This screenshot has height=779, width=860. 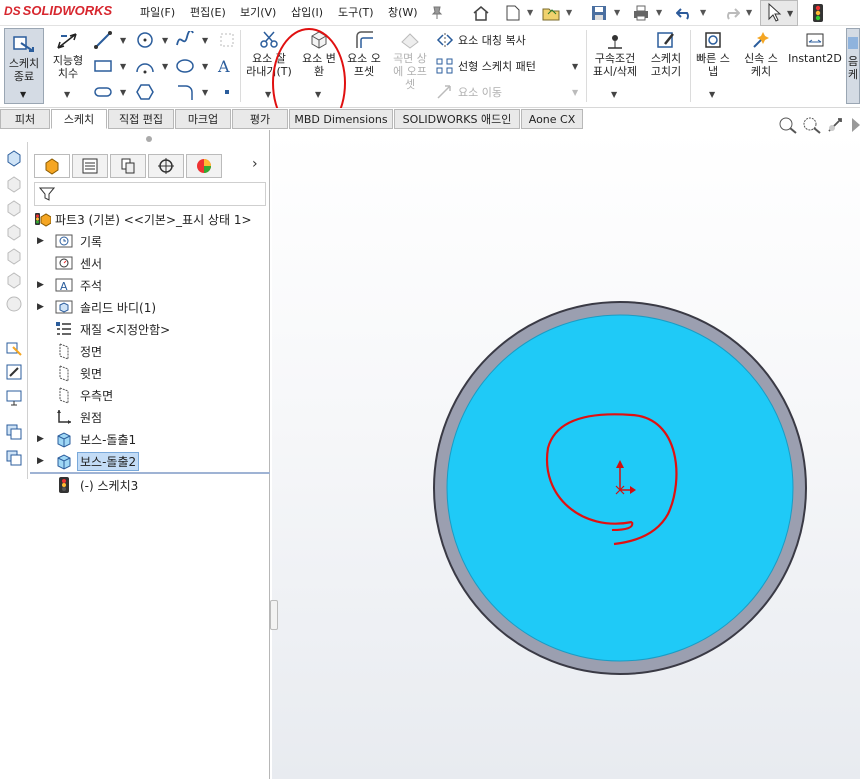 I want to click on save-icon, so click(x=599, y=13).